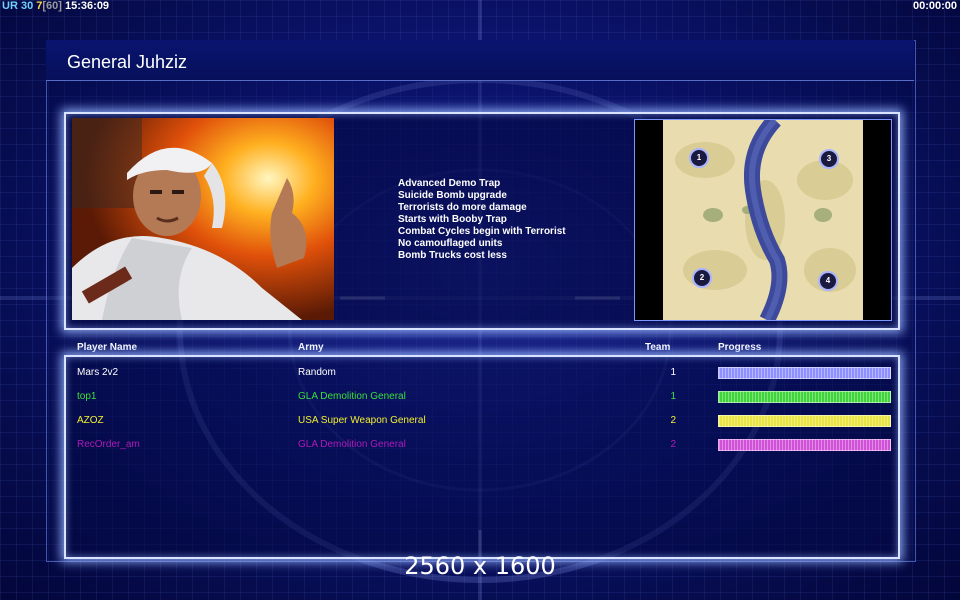  I want to click on column-header-team: Team, so click(658, 347).